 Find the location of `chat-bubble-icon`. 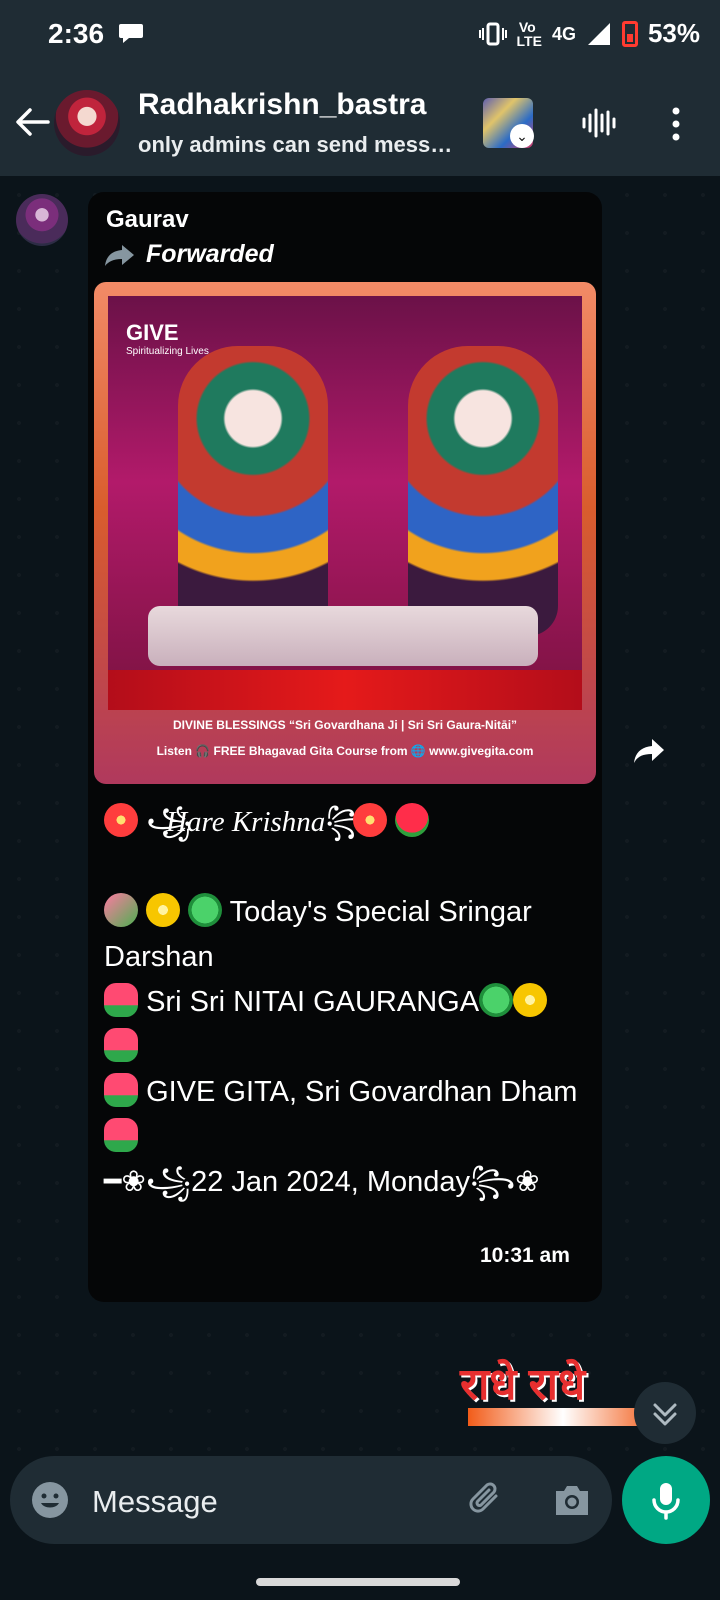

chat-bubble-icon is located at coordinates (131, 33).